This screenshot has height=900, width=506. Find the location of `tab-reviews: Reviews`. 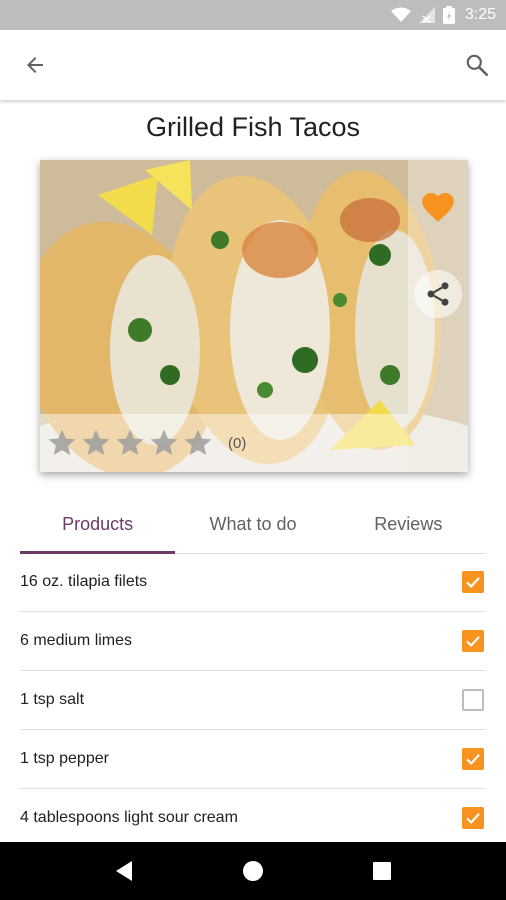

tab-reviews: Reviews is located at coordinates (408, 524).